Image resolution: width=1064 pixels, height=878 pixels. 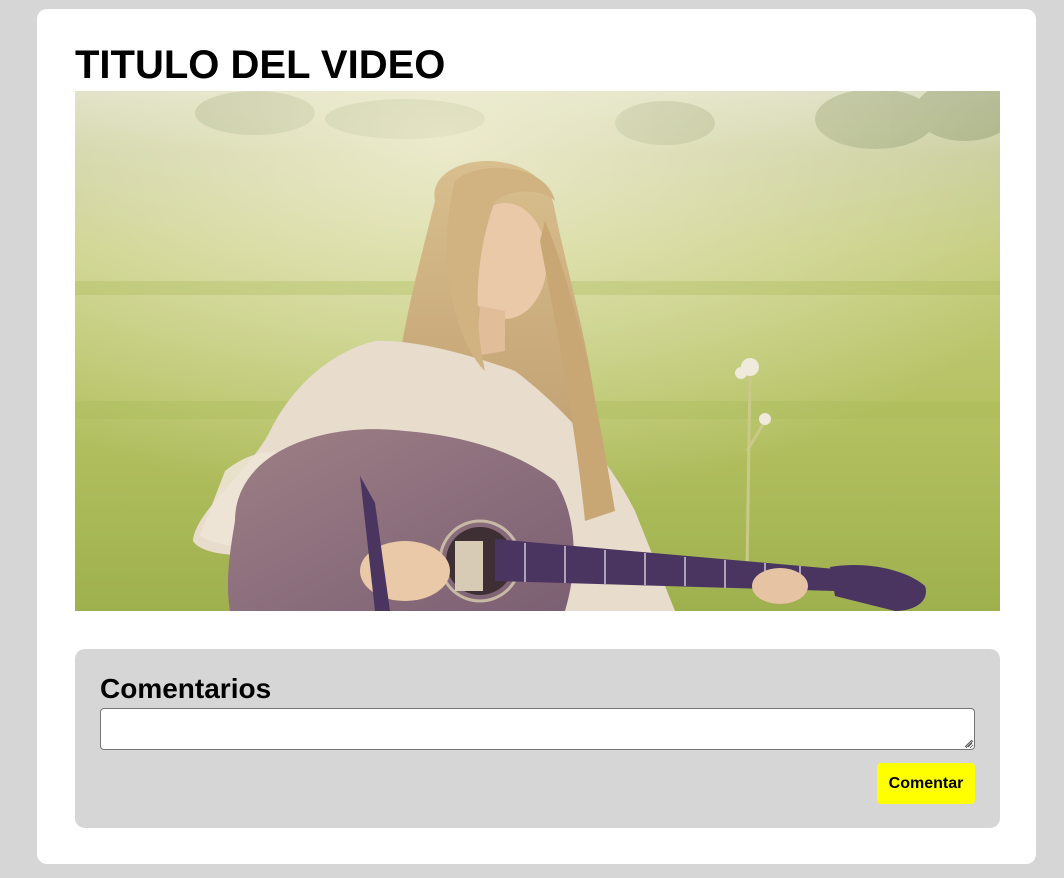 What do you see at coordinates (260, 65) in the screenshot?
I see `video-title: TITULO DEL VIDEO` at bounding box center [260, 65].